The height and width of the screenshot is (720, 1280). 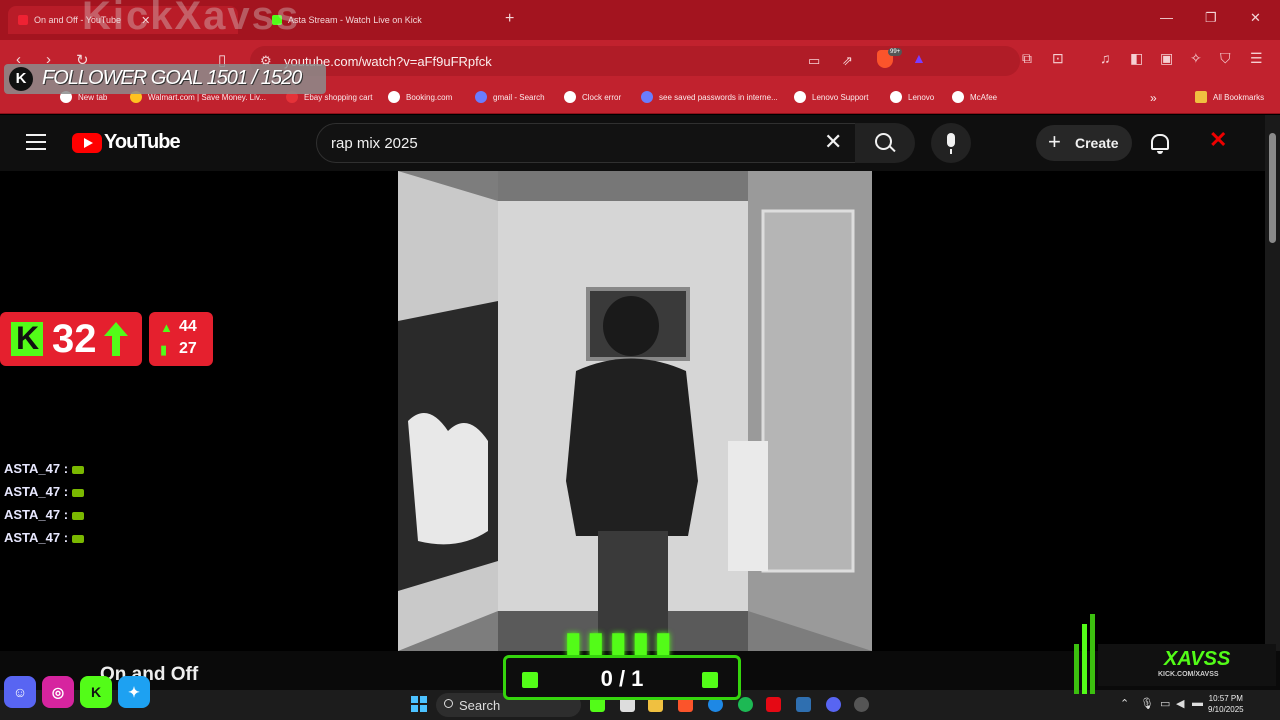 I want to click on close-window-icon: ✕, so click(x=1255, y=18).